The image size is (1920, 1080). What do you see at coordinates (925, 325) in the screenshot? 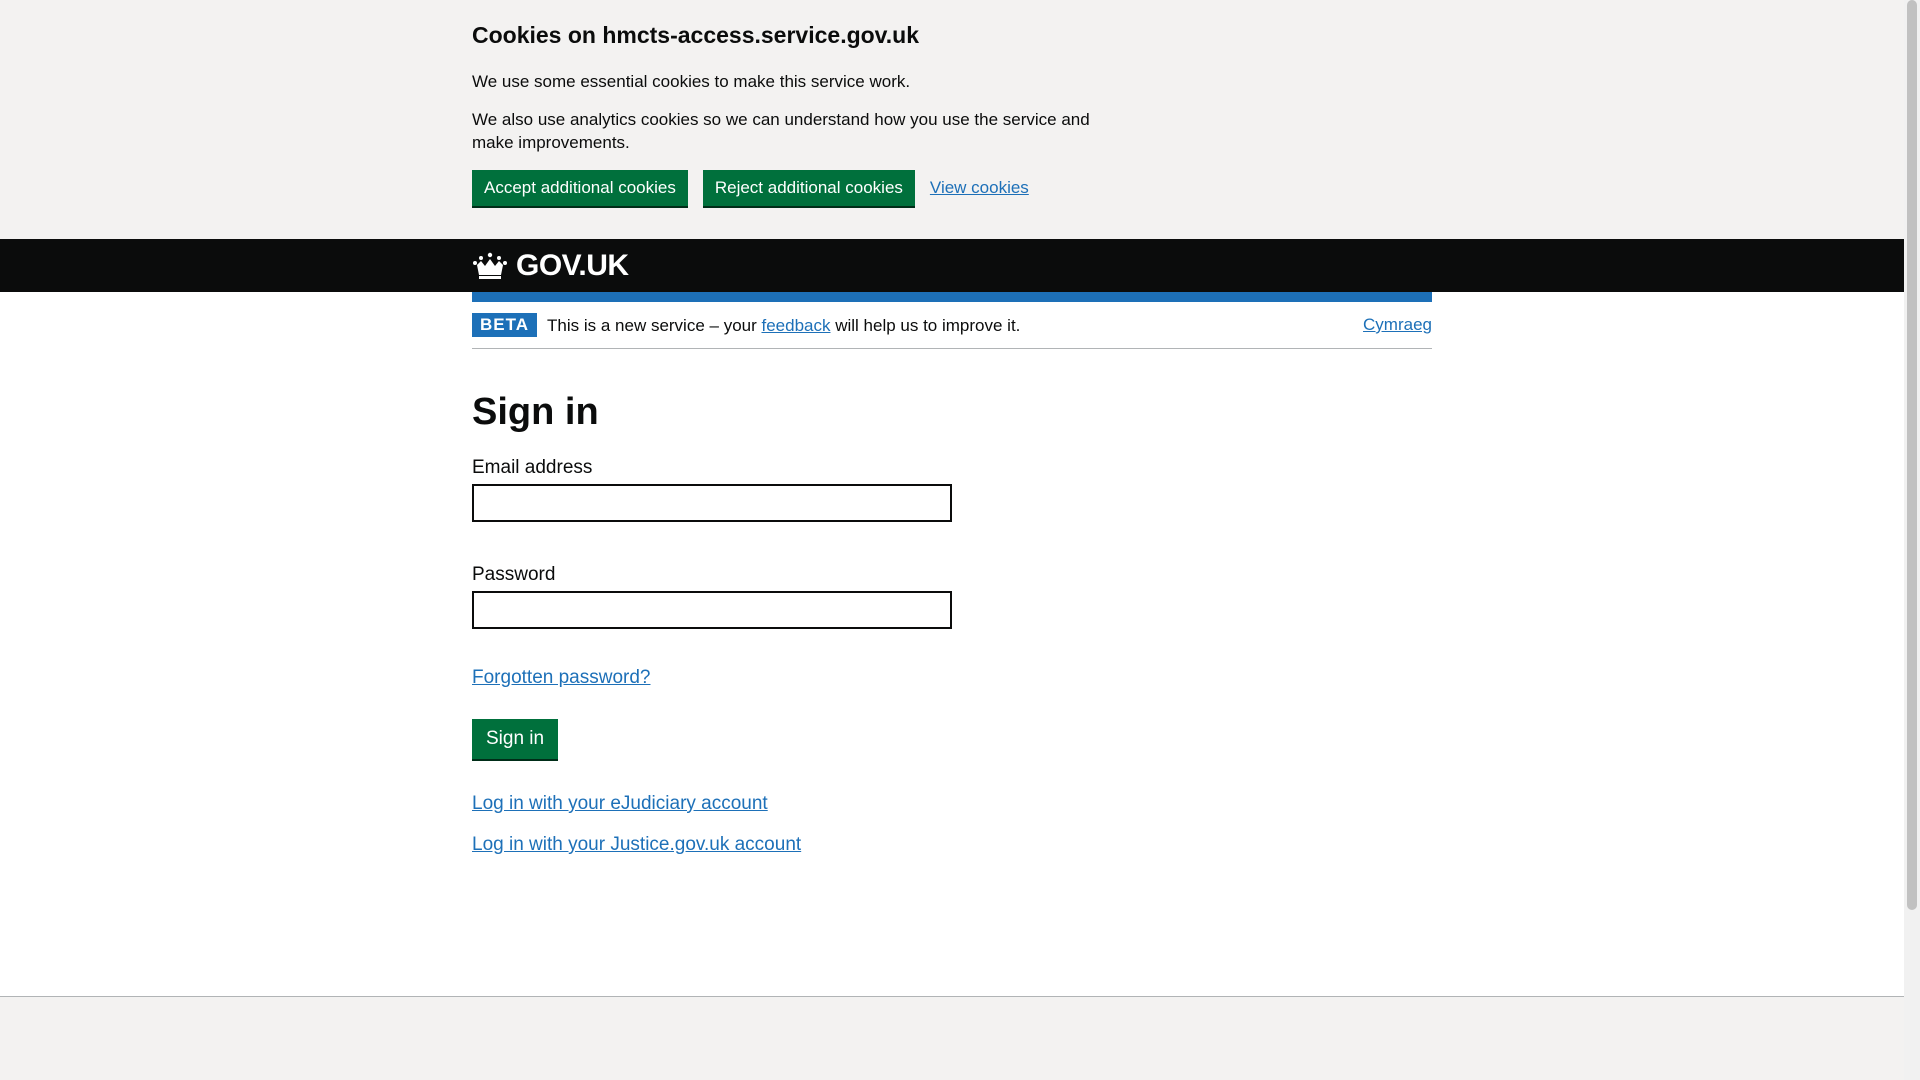
I see `phase-text-after: will help us to improve it.` at bounding box center [925, 325].